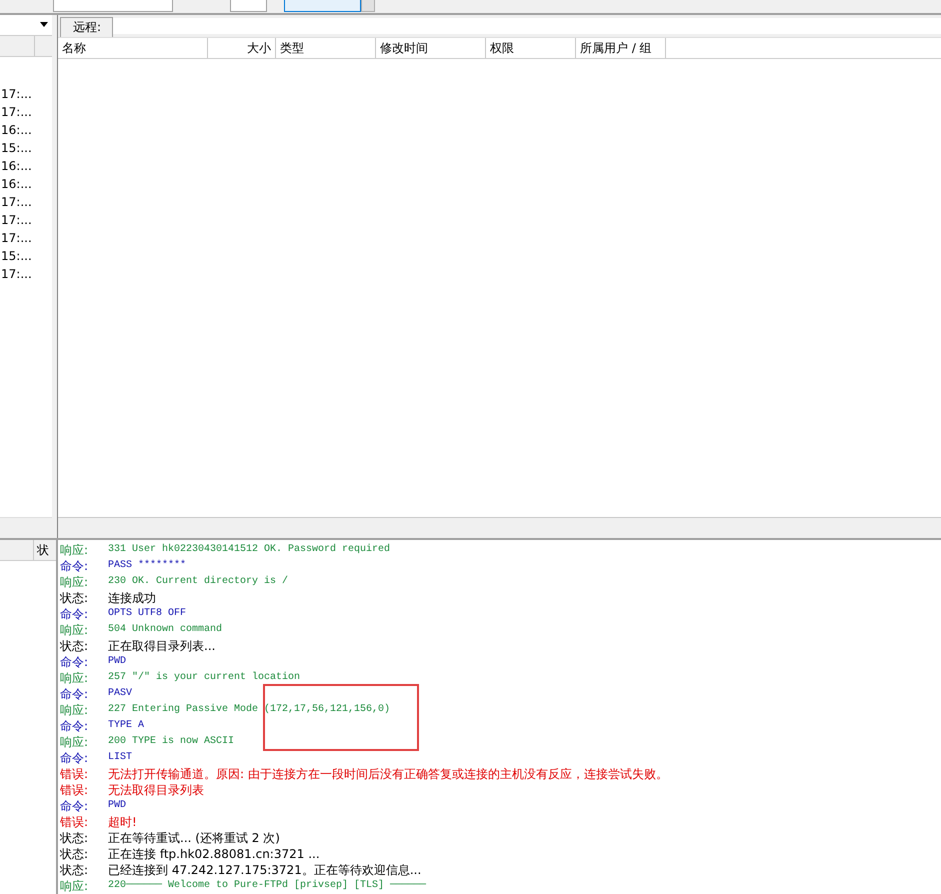  What do you see at coordinates (147, 565) in the screenshot?
I see `log-message: PASS ********` at bounding box center [147, 565].